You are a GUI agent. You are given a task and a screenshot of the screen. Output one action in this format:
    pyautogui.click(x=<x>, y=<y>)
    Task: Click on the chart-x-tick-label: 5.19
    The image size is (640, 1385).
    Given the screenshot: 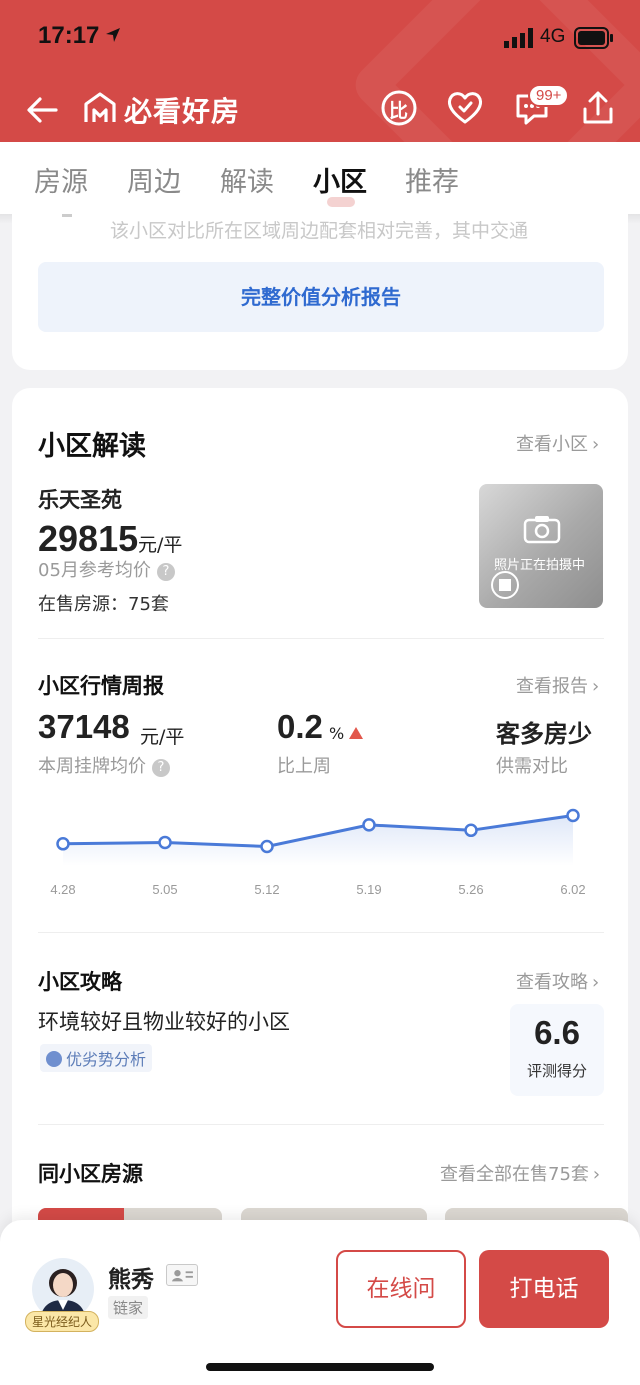 What is the action you would take?
    pyautogui.click(x=368, y=889)
    